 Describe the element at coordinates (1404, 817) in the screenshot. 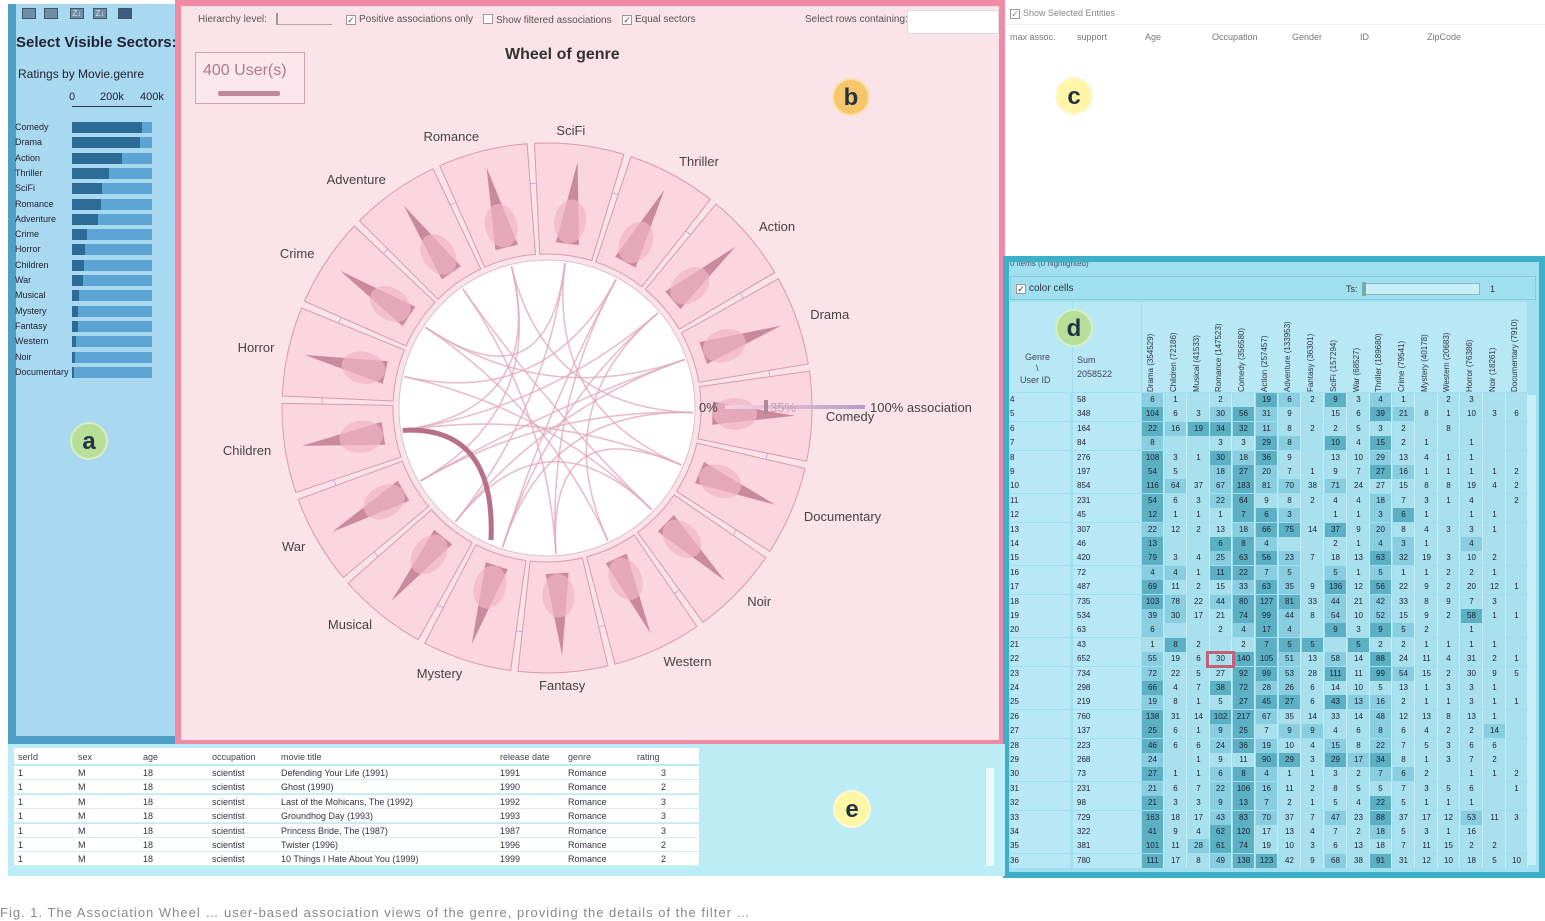

I see `matrix-cell: 37` at that location.